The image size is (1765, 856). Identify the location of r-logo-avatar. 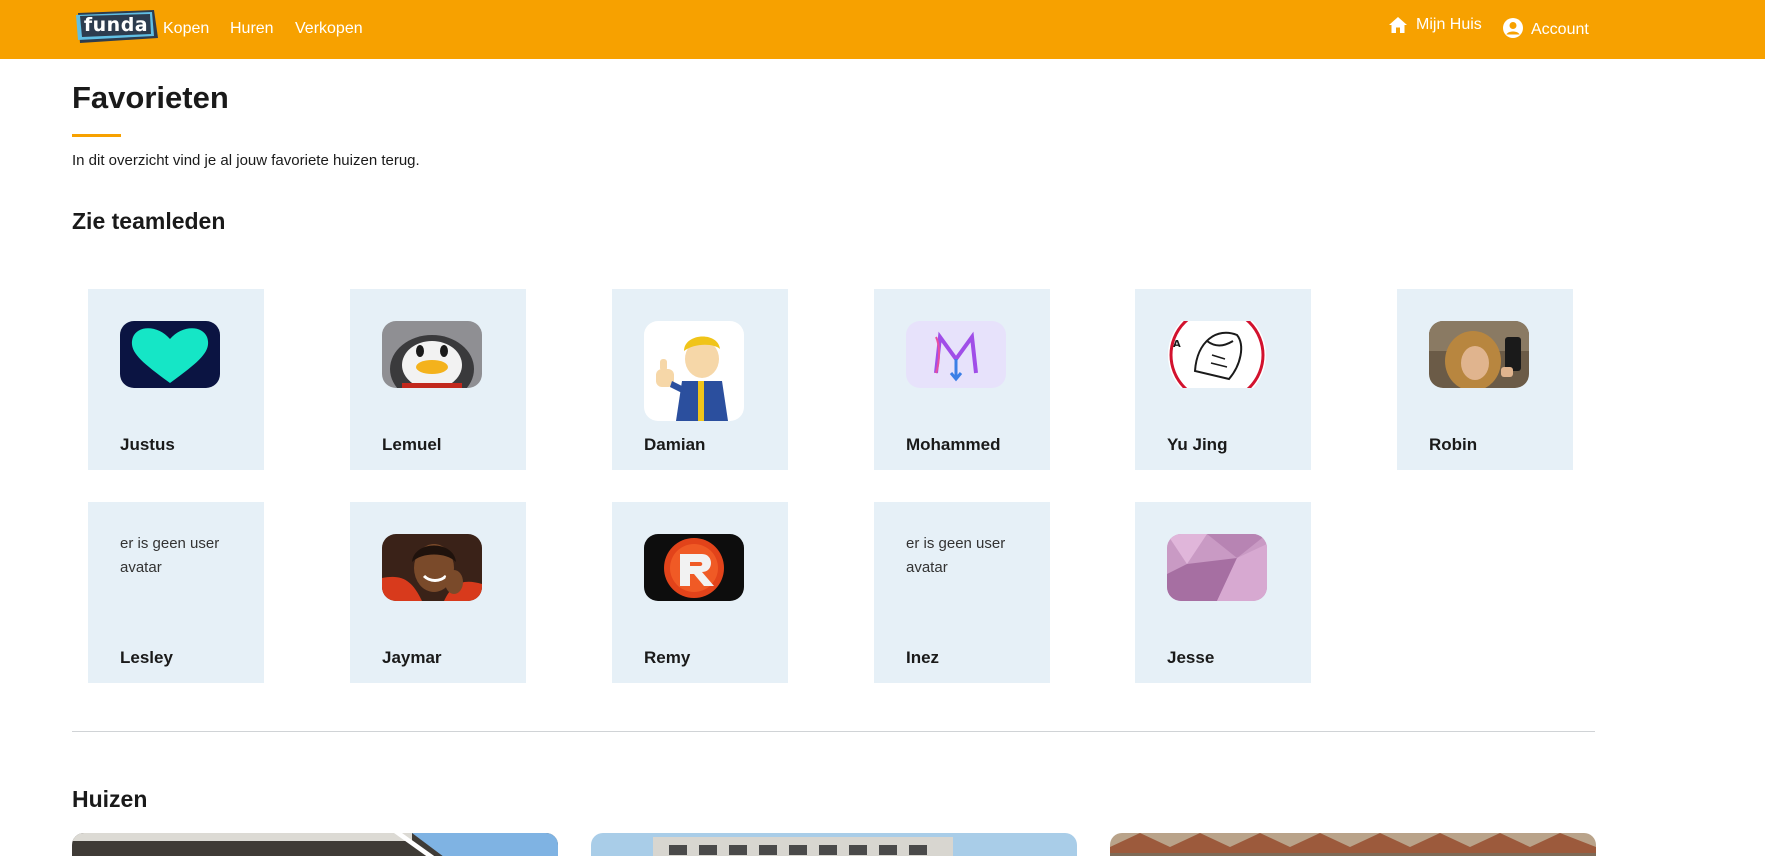
(694, 567).